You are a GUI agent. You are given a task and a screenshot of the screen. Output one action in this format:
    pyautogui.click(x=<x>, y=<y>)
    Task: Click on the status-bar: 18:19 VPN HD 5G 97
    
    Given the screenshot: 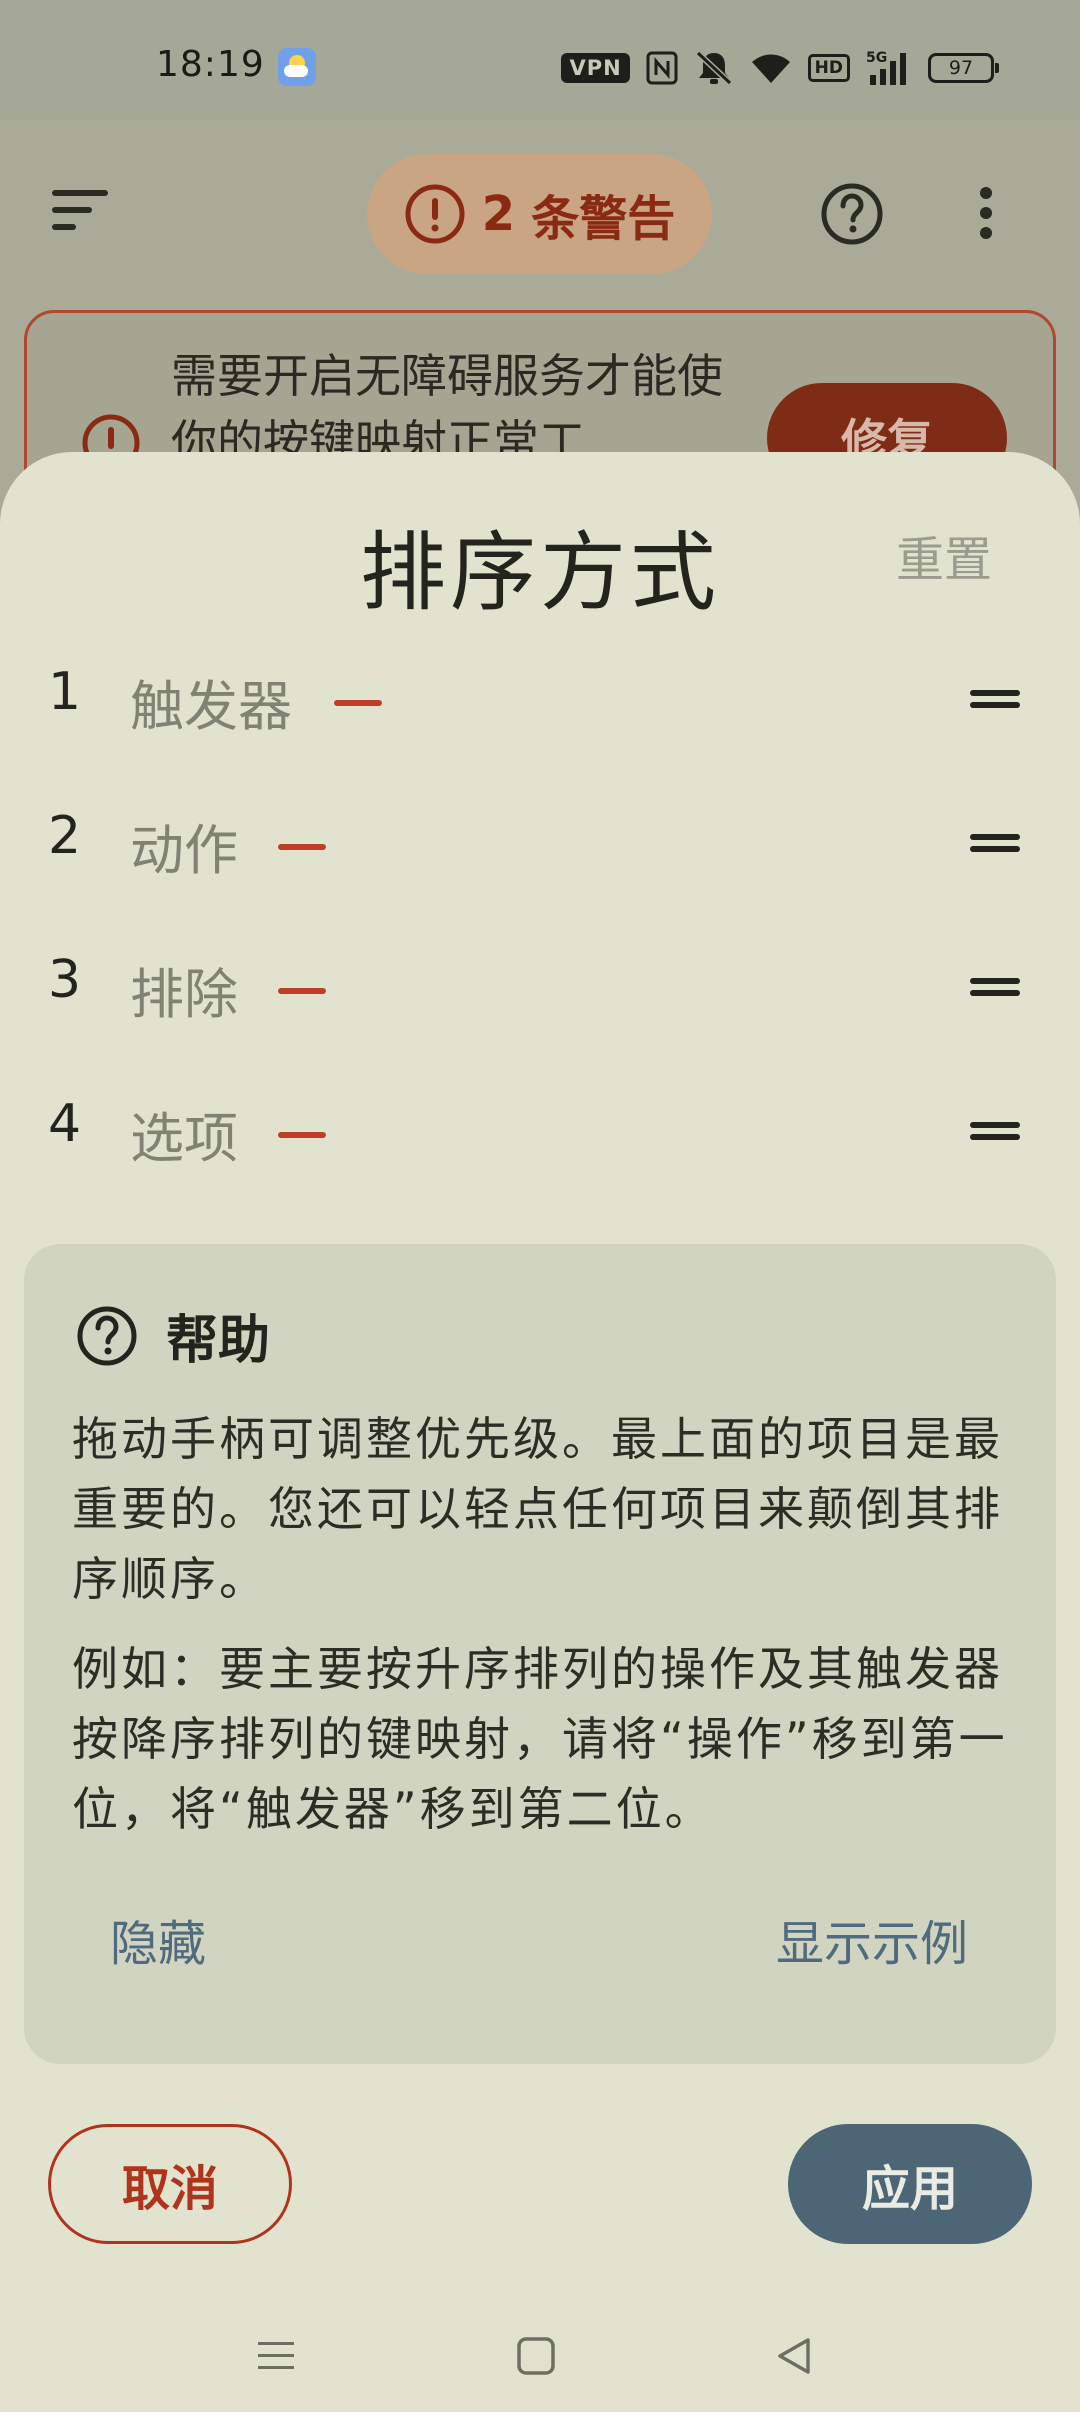 What is the action you would take?
    pyautogui.click(x=540, y=60)
    